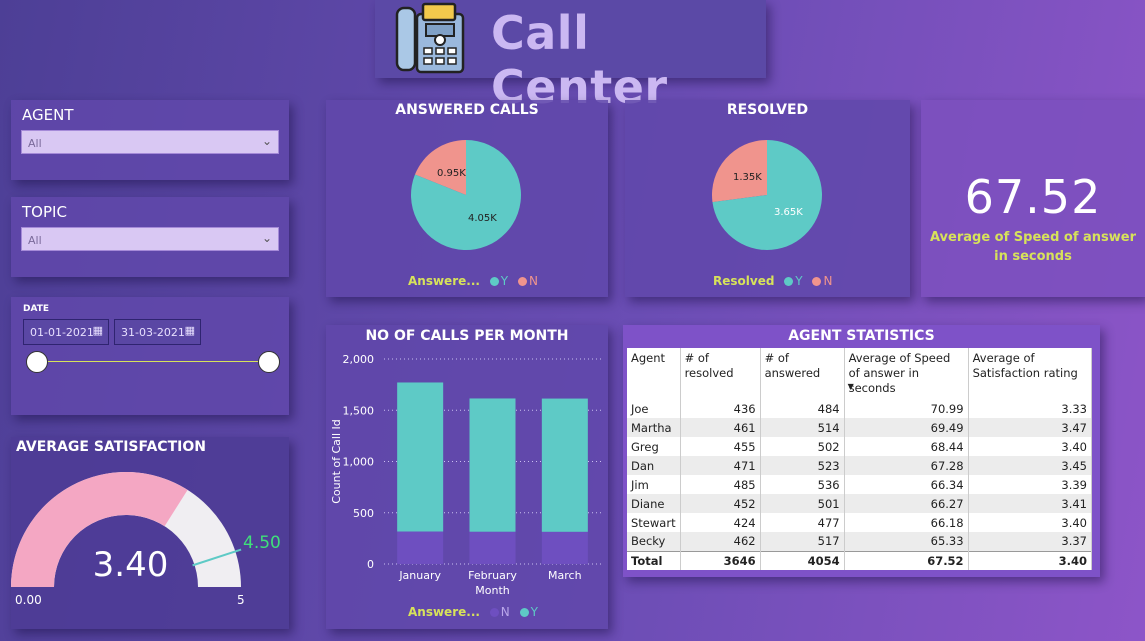  Describe the element at coordinates (359, 410) in the screenshot. I see `y-tick-label: 1,500` at that location.